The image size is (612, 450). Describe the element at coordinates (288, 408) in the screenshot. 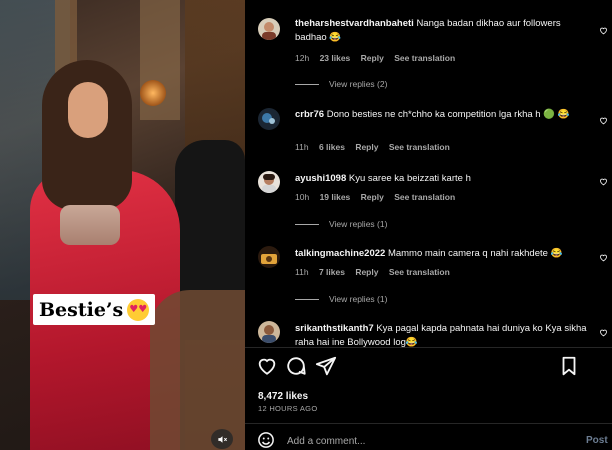

I see `post-timestamp: 12 HOURS AGO` at that location.